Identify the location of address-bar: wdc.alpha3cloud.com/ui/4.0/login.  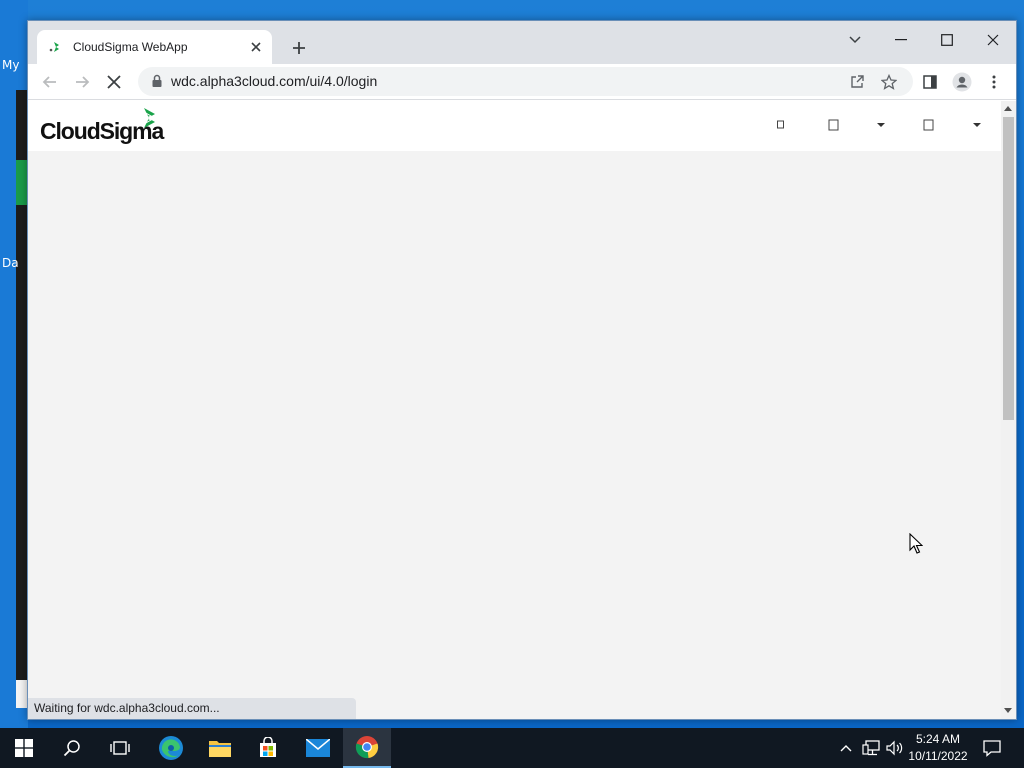
(525, 81).